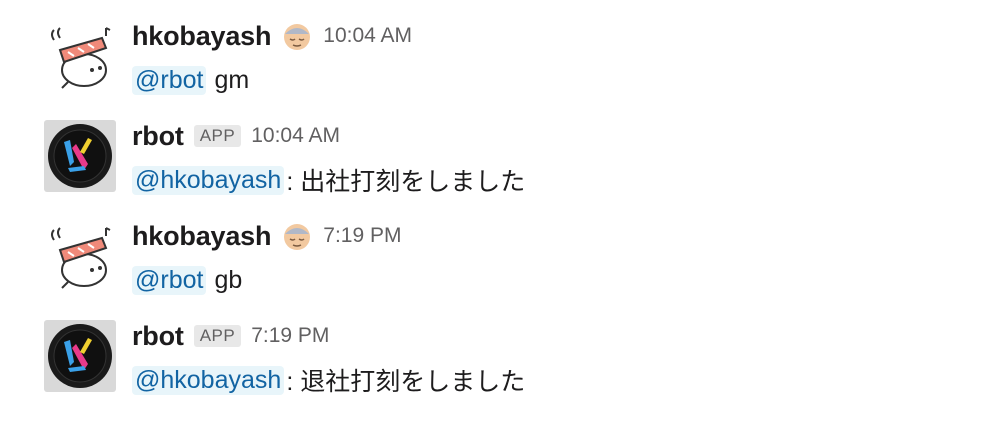 The height and width of the screenshot is (422, 998). I want to click on message-header: hkobayash 10:04 AM, so click(272, 36).